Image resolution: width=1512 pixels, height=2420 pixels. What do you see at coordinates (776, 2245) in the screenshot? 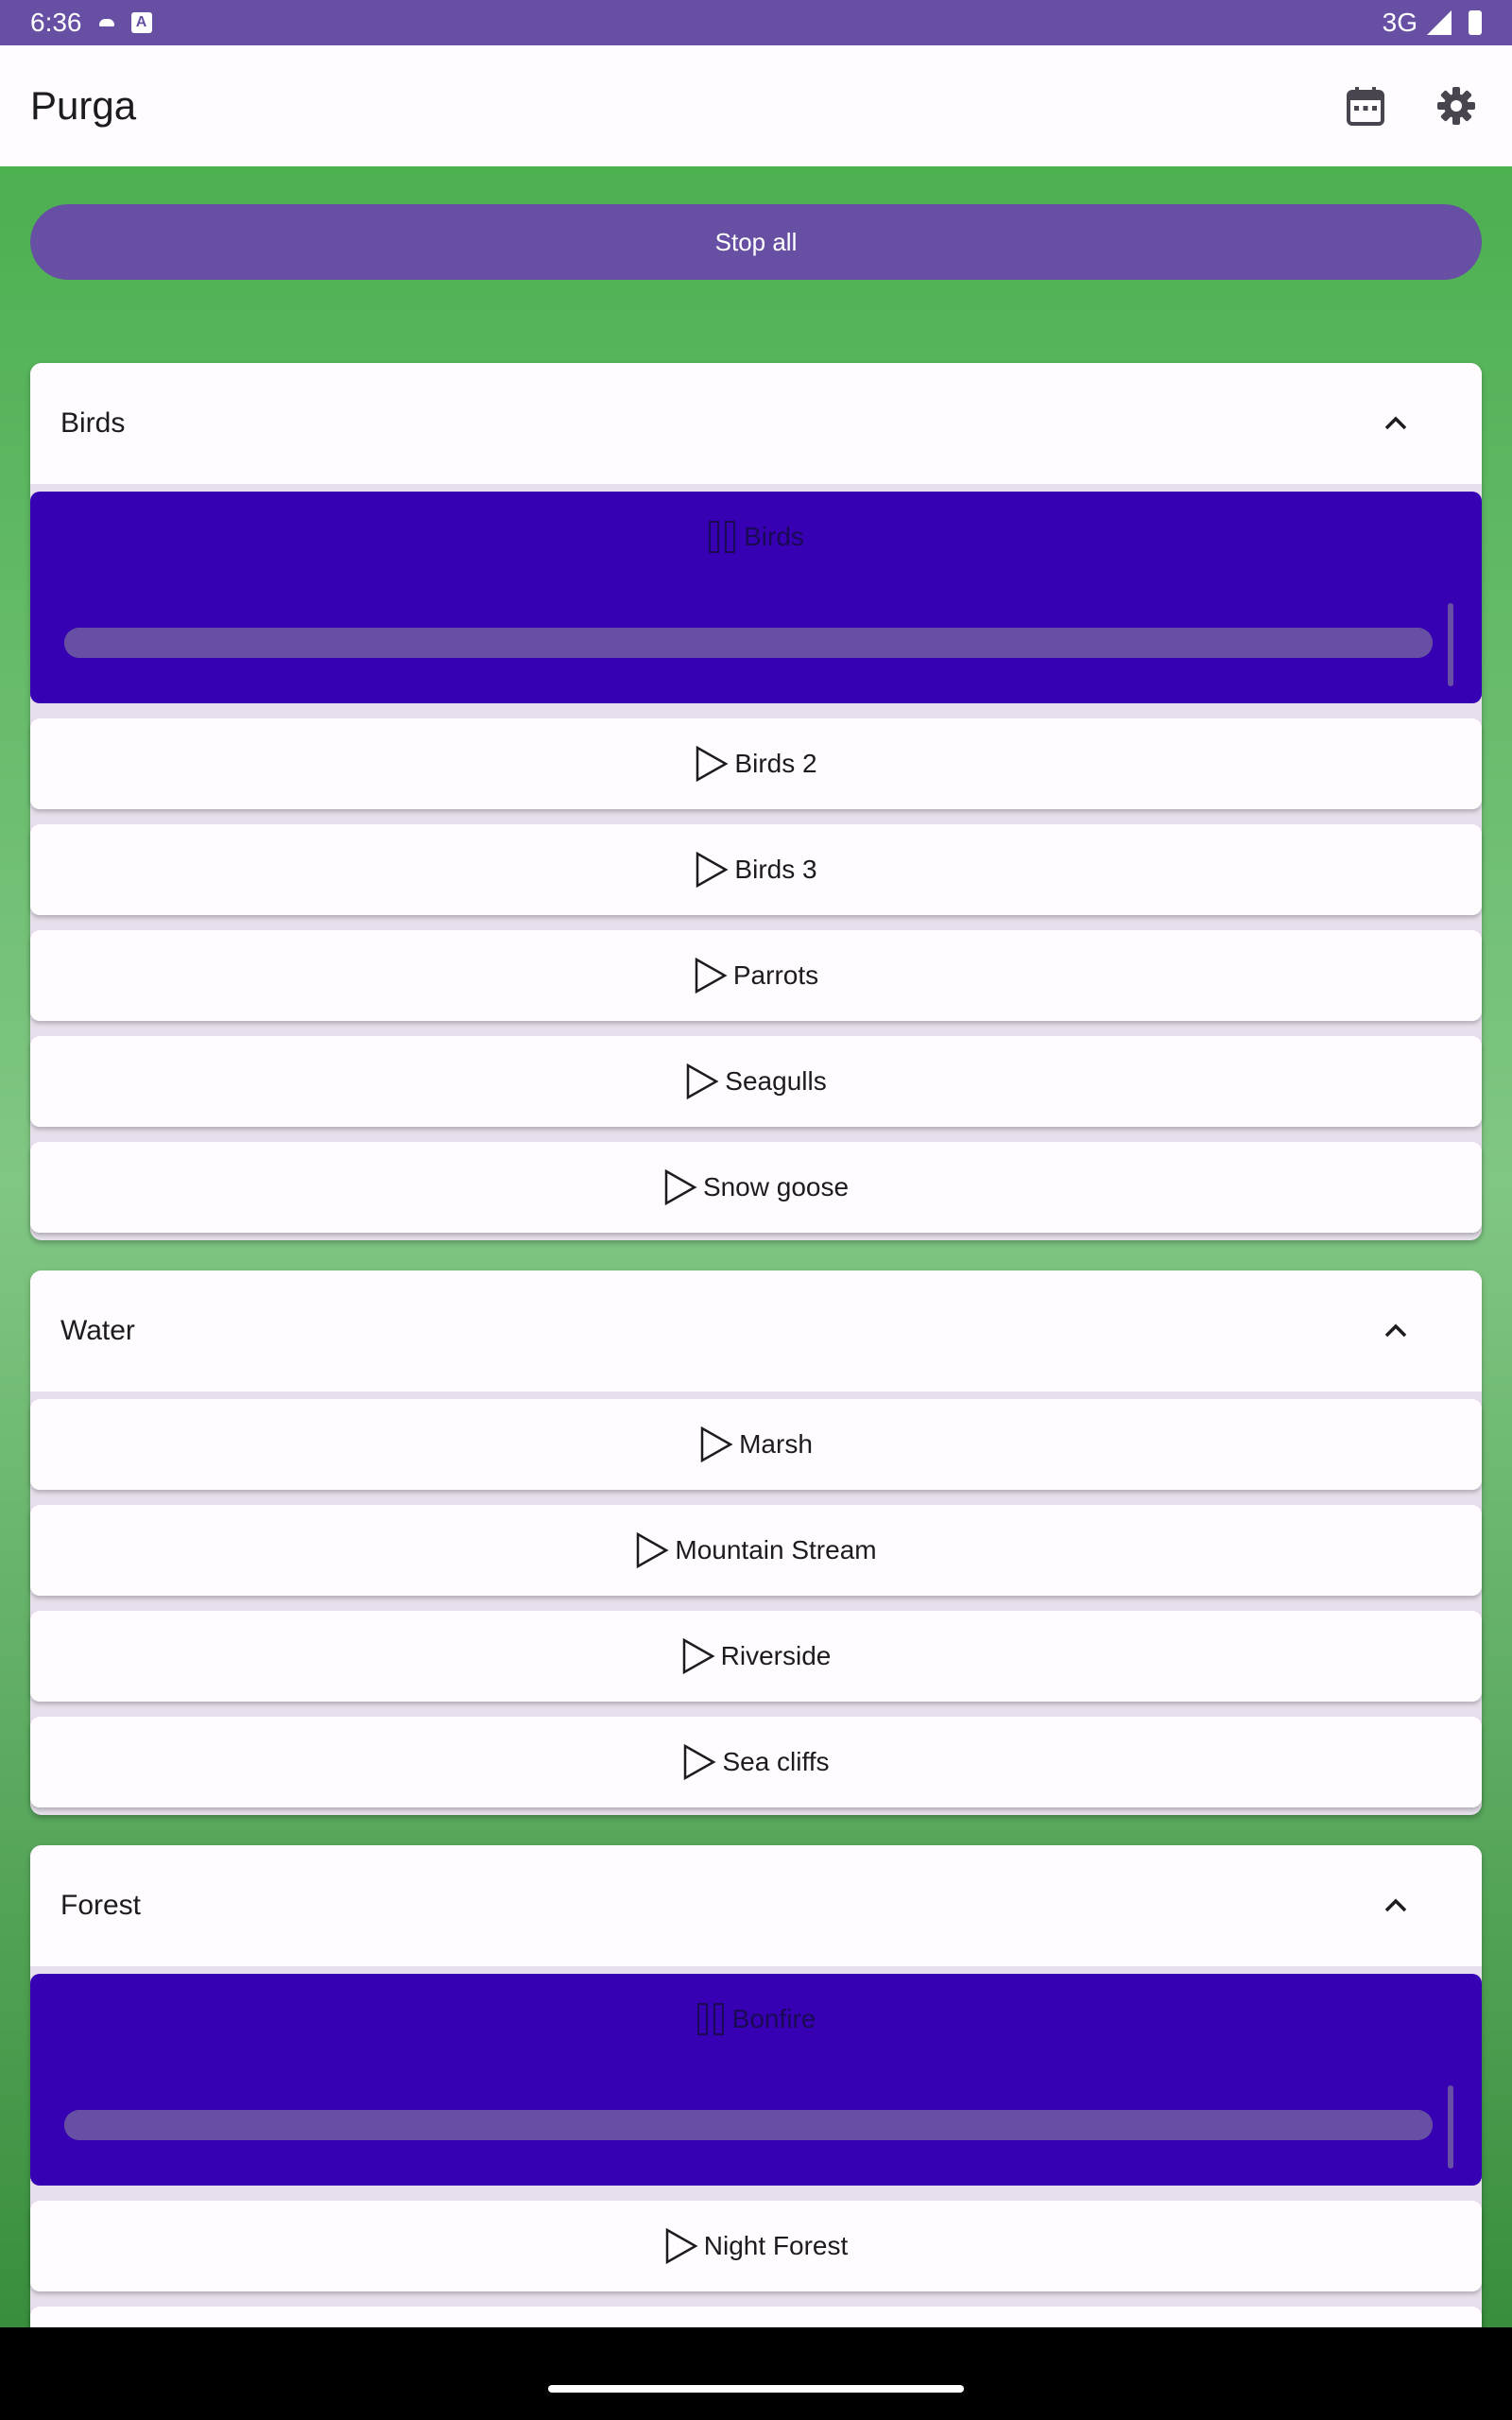
I see `sound-label: Night Forest` at bounding box center [776, 2245].